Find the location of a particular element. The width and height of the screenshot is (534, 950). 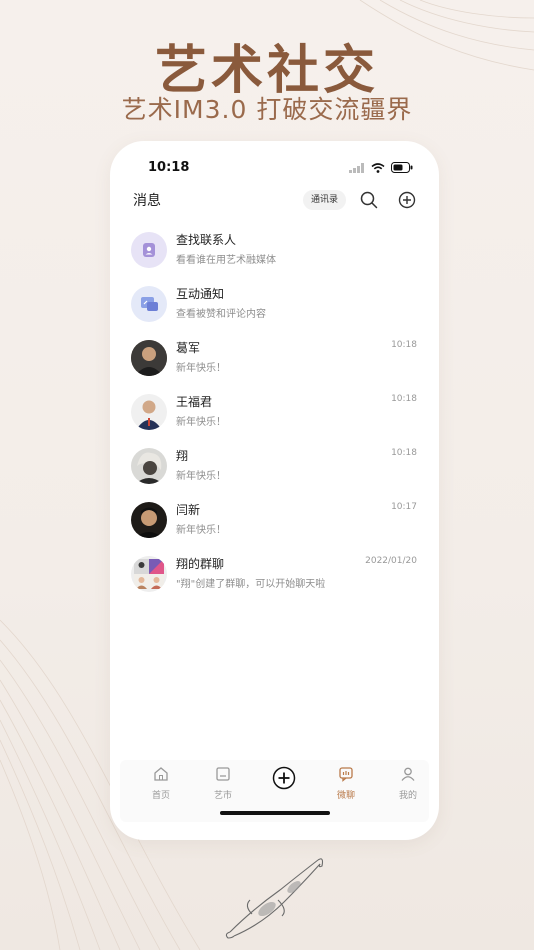

plus-circle-icon is located at coordinates (284, 778).